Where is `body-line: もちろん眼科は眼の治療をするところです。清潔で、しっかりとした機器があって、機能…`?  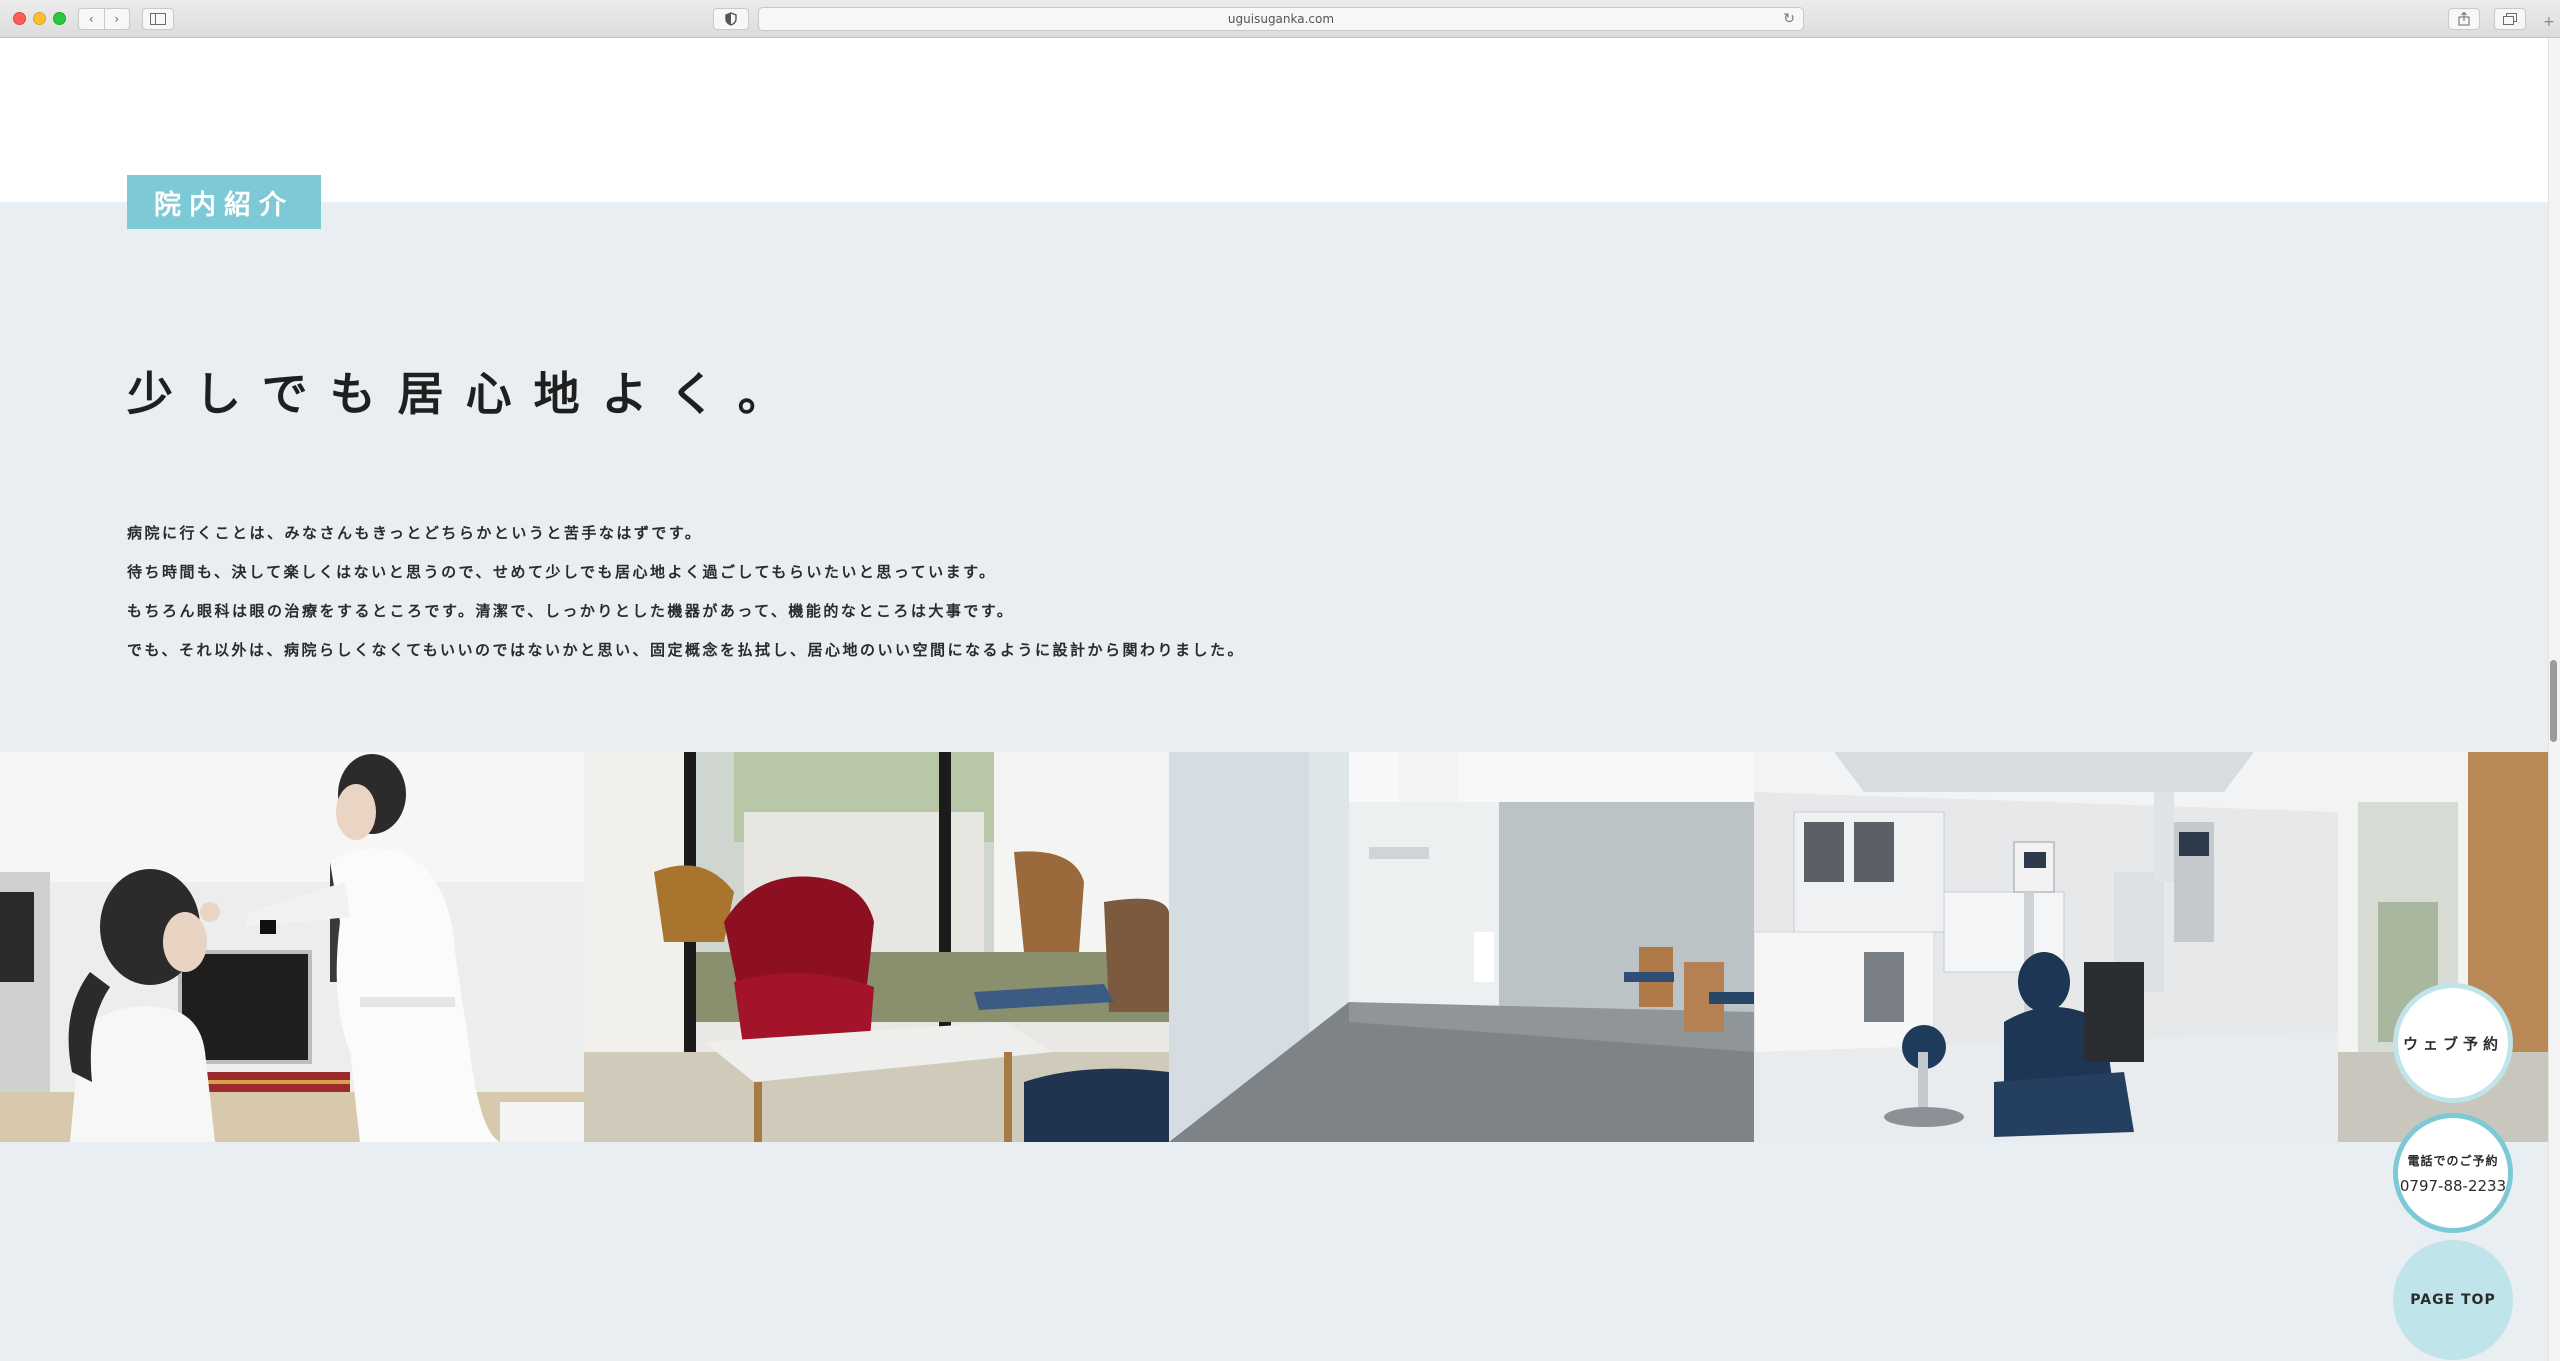
body-line: もちろん眼科は眼の治療をするところです。清潔で、しっかりとした機器があって、機能… is located at coordinates (571, 611).